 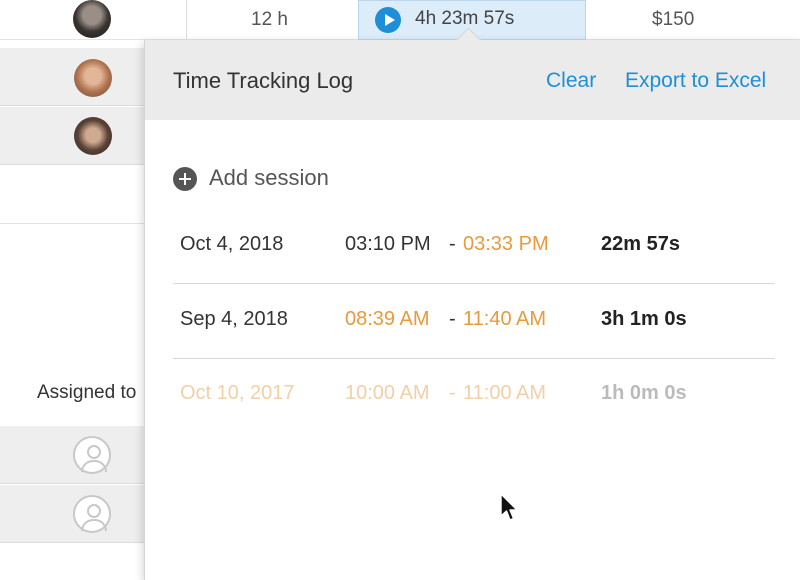 What do you see at coordinates (269, 177) in the screenshot?
I see `add-session-label: Add session` at bounding box center [269, 177].